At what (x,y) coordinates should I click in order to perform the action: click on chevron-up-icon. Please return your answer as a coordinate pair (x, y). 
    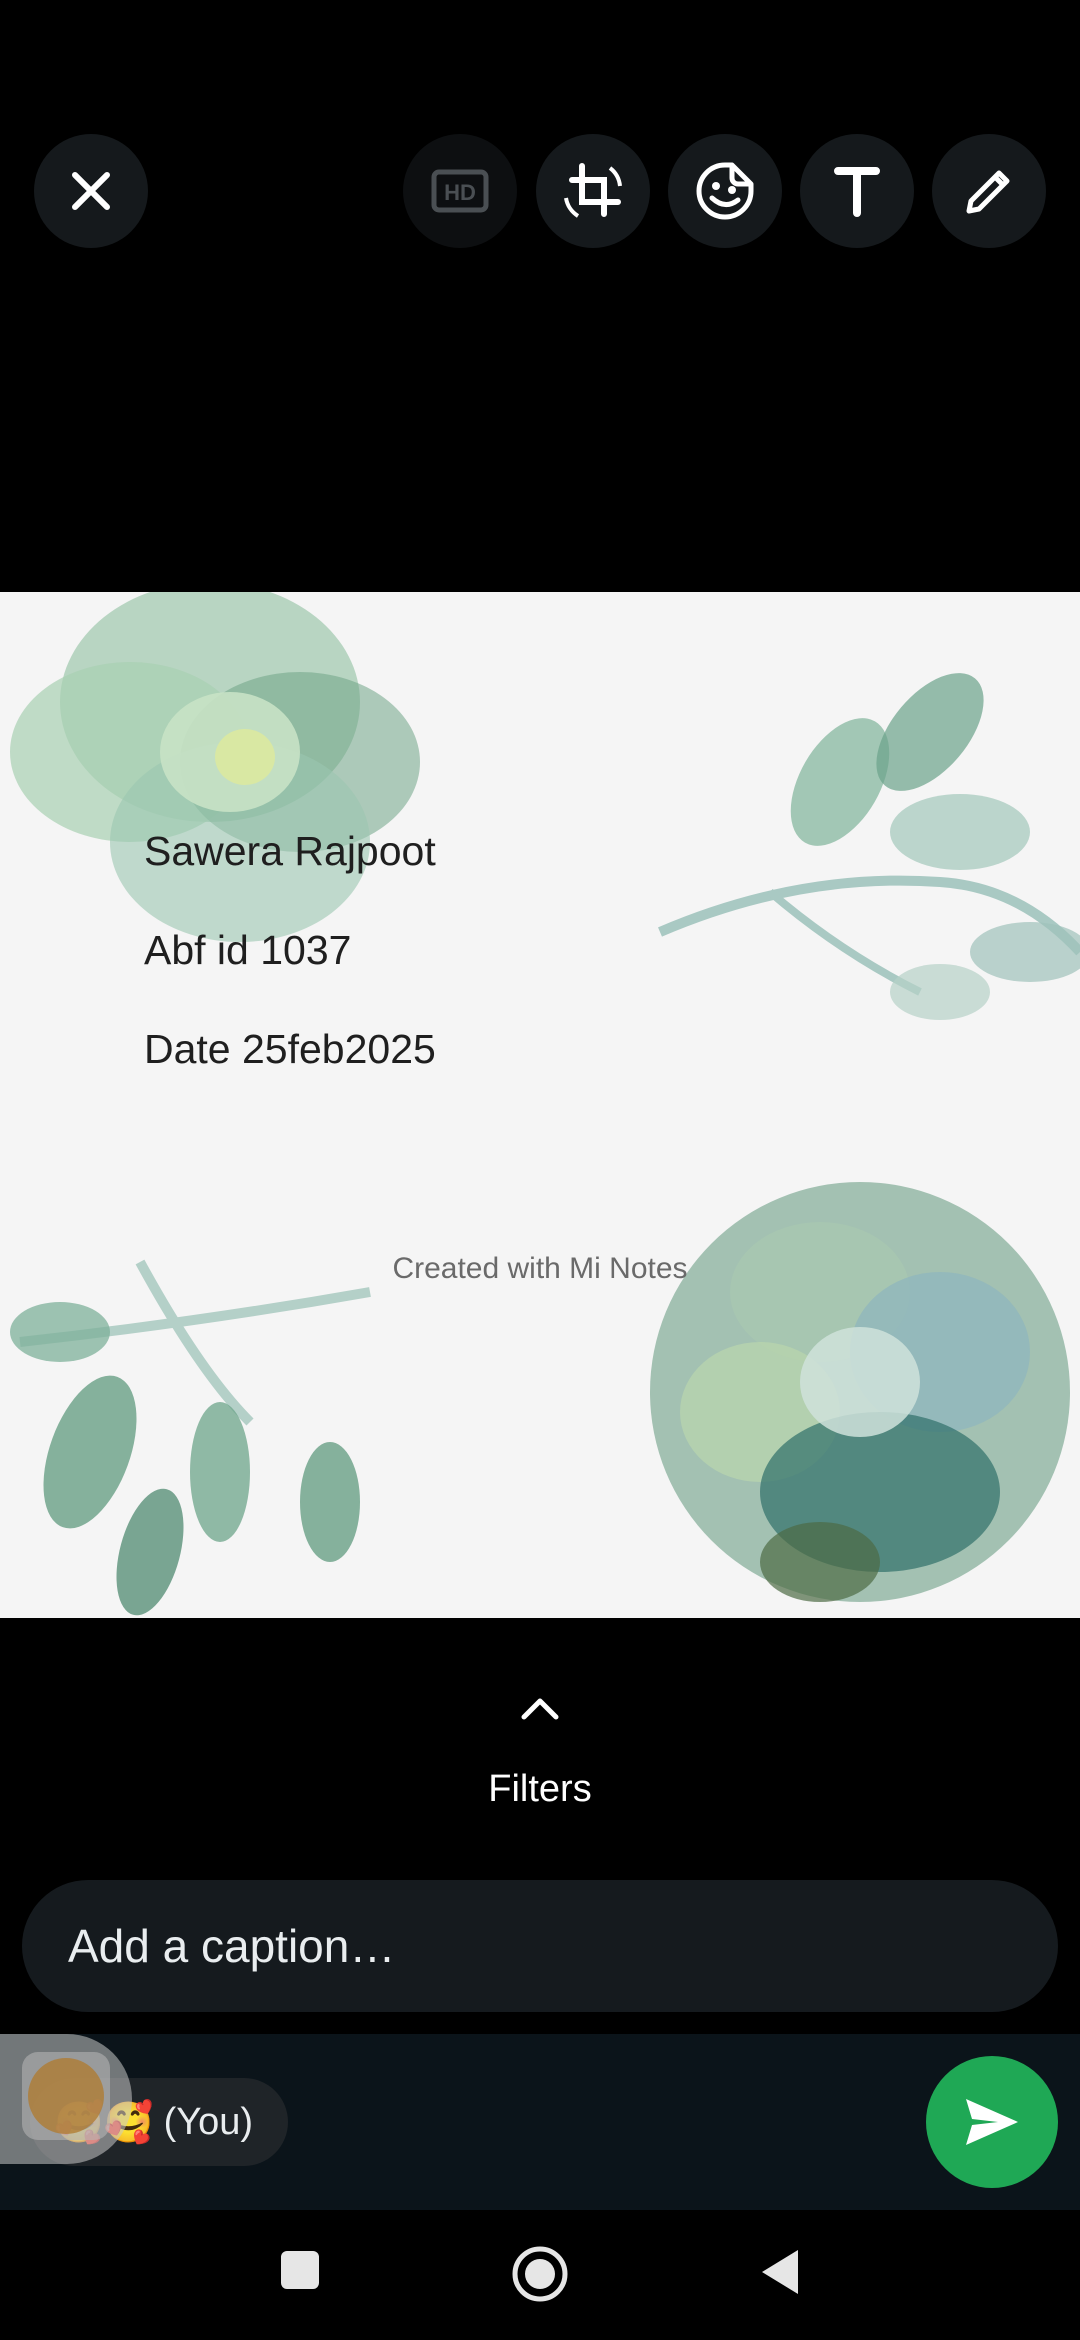
    Looking at the image, I should click on (540, 1709).